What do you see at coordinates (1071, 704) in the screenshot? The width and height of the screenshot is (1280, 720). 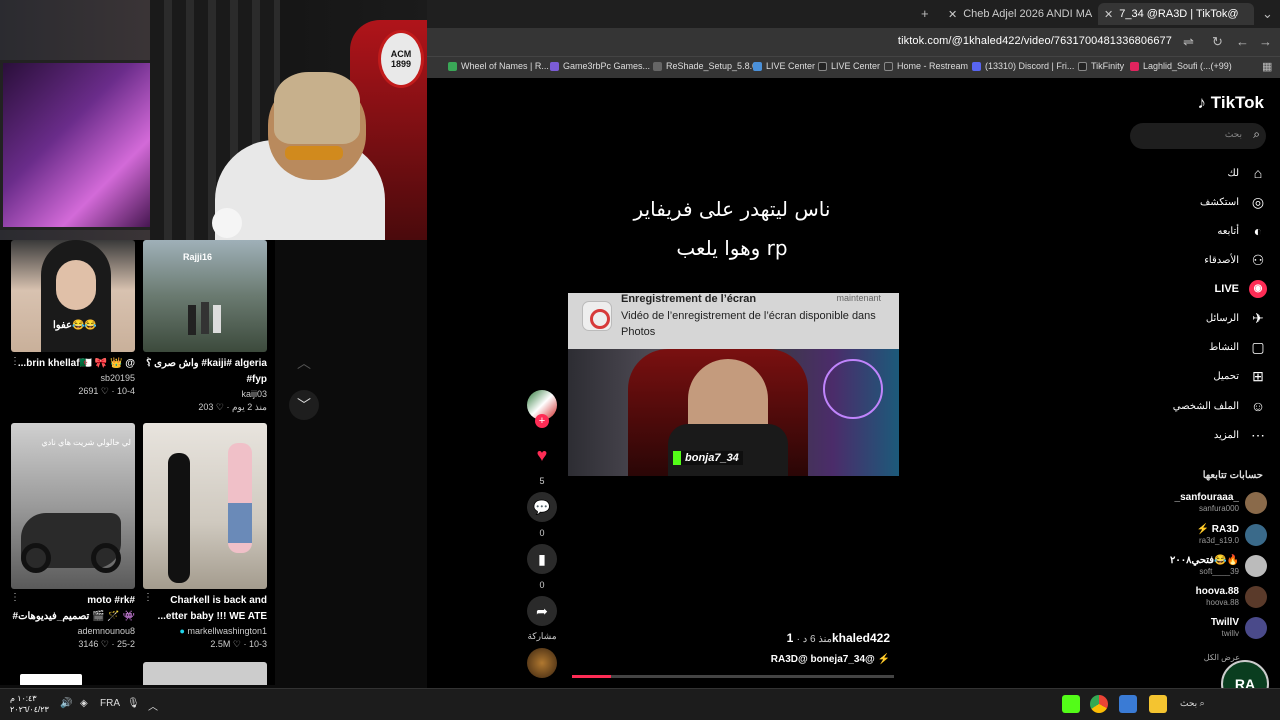 I see `kick-app-icon` at bounding box center [1071, 704].